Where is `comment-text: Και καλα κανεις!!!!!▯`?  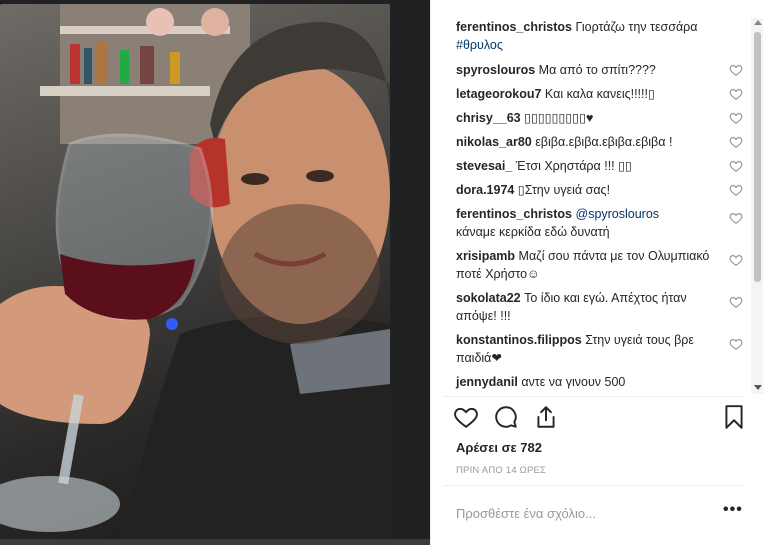
comment-text: Και καλα κανεις!!!!!▯ is located at coordinates (599, 94).